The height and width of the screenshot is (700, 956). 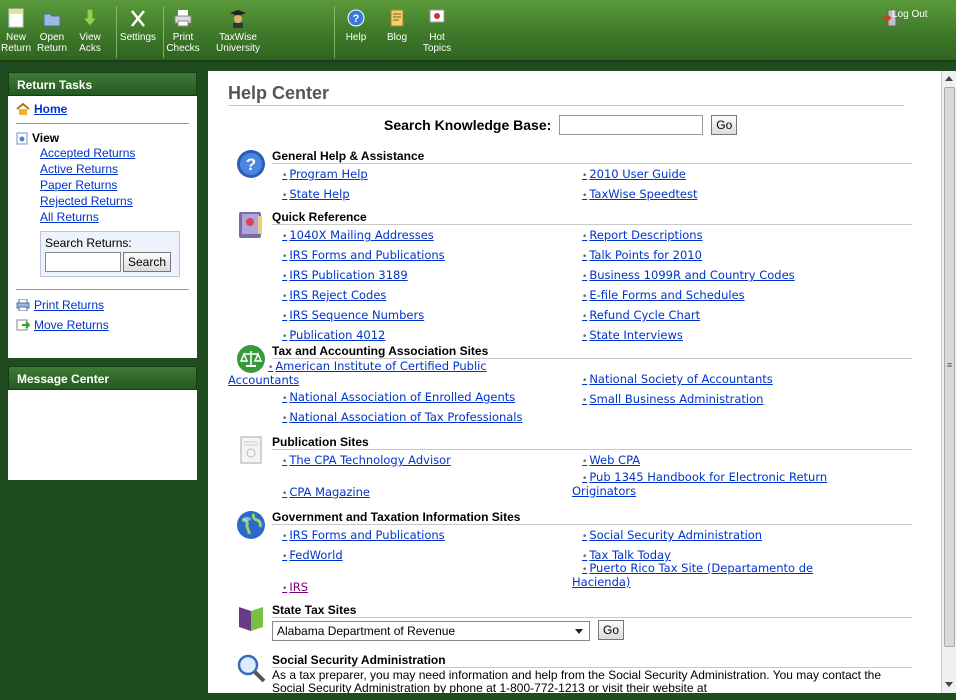 I want to click on grip-icon: ≡, so click(x=949, y=365).